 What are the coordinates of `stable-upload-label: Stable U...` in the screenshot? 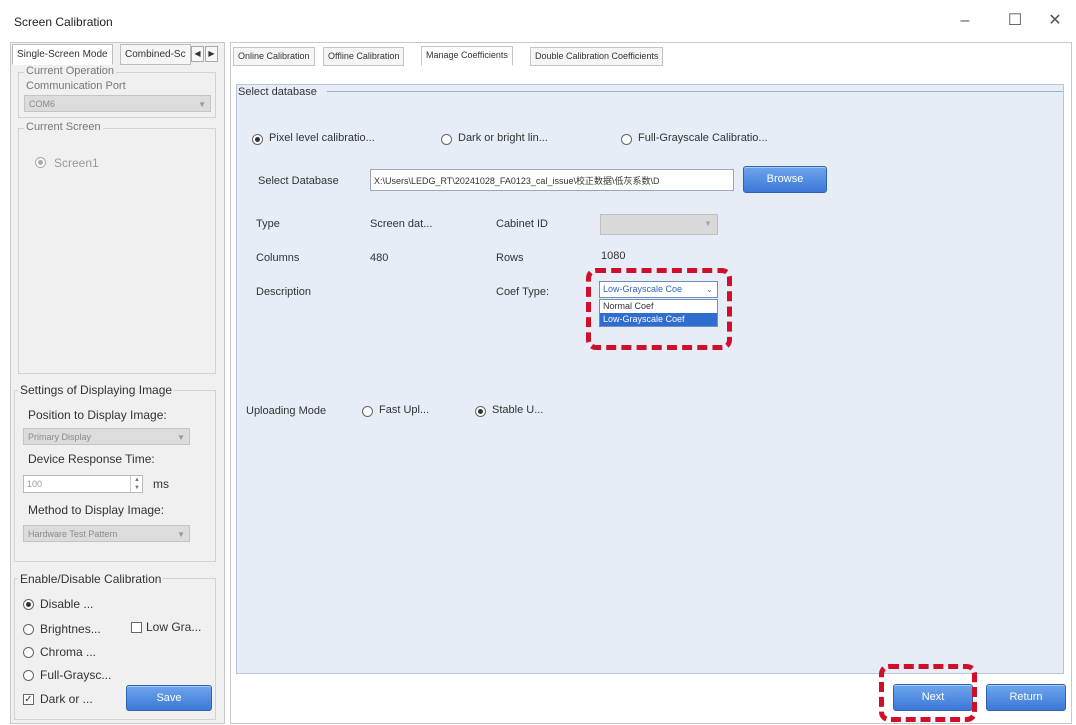 It's located at (518, 410).